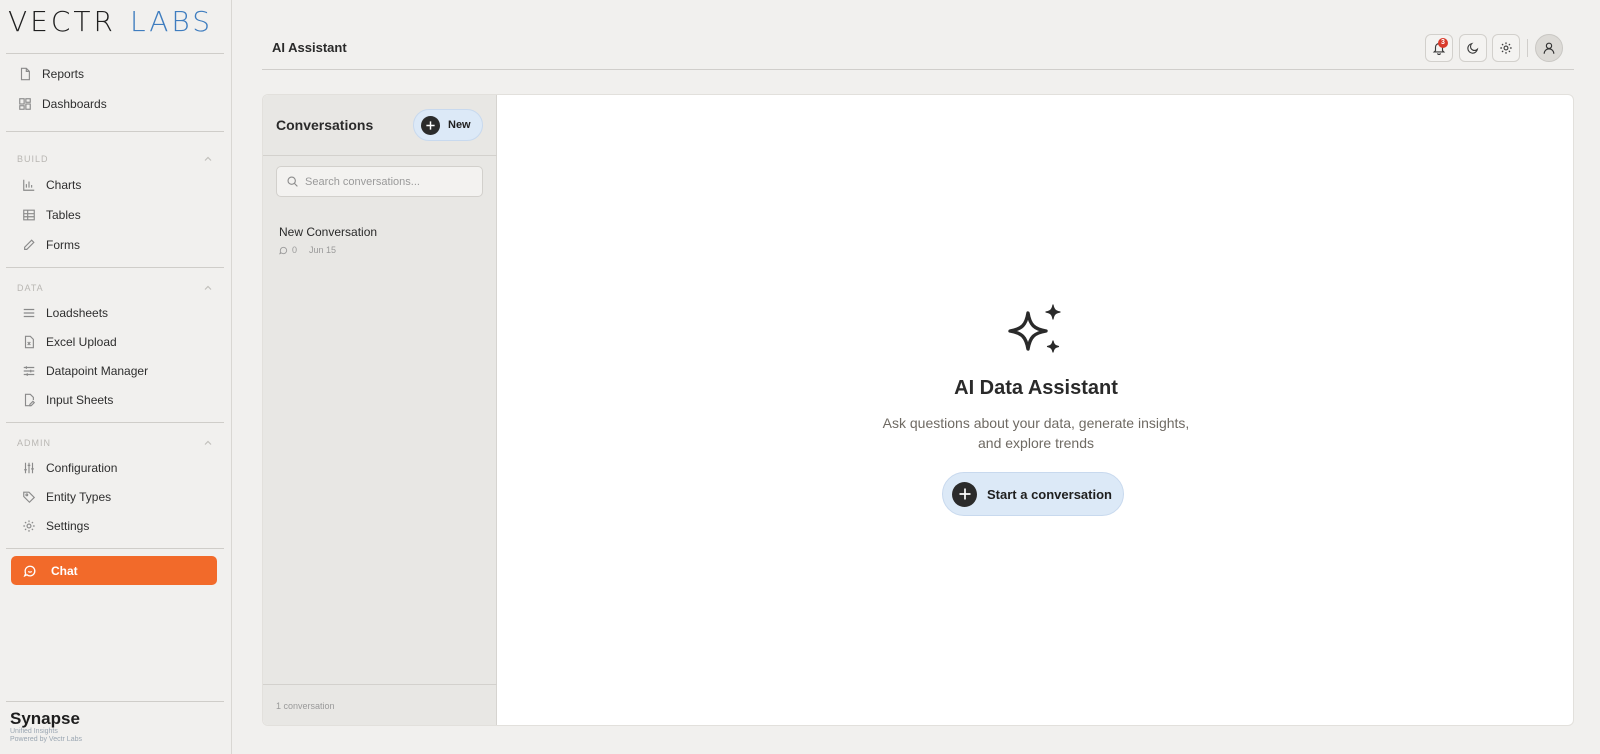 The image size is (1600, 754). Describe the element at coordinates (25, 74) in the screenshot. I see `file-icon` at that location.